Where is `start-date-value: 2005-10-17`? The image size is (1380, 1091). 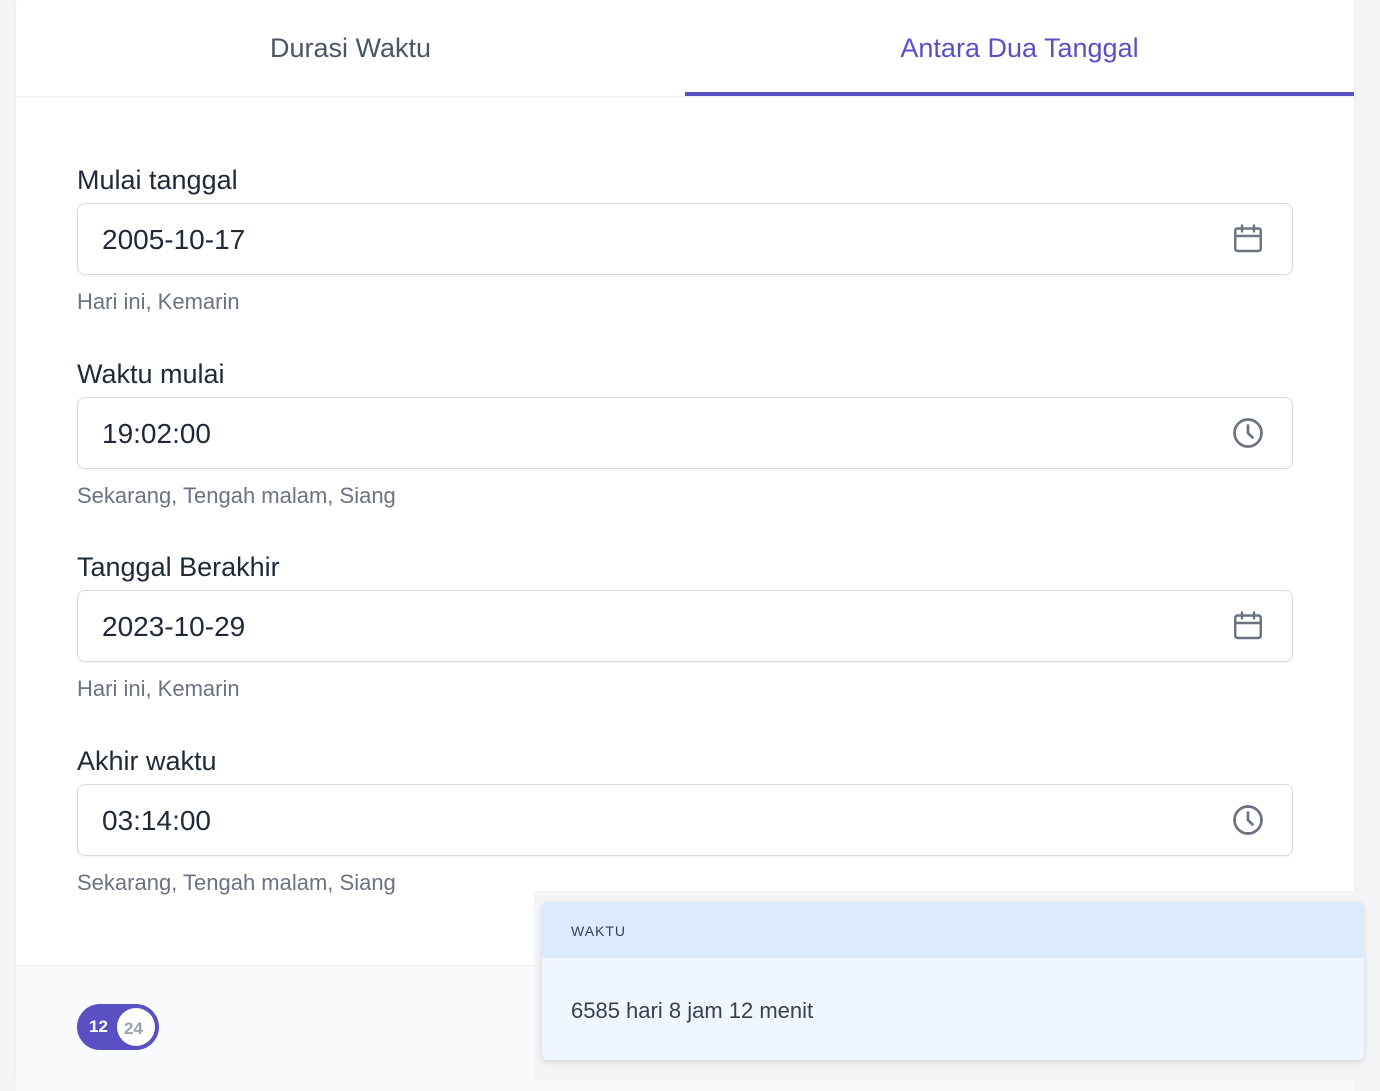 start-date-value: 2005-10-17 is located at coordinates (174, 239).